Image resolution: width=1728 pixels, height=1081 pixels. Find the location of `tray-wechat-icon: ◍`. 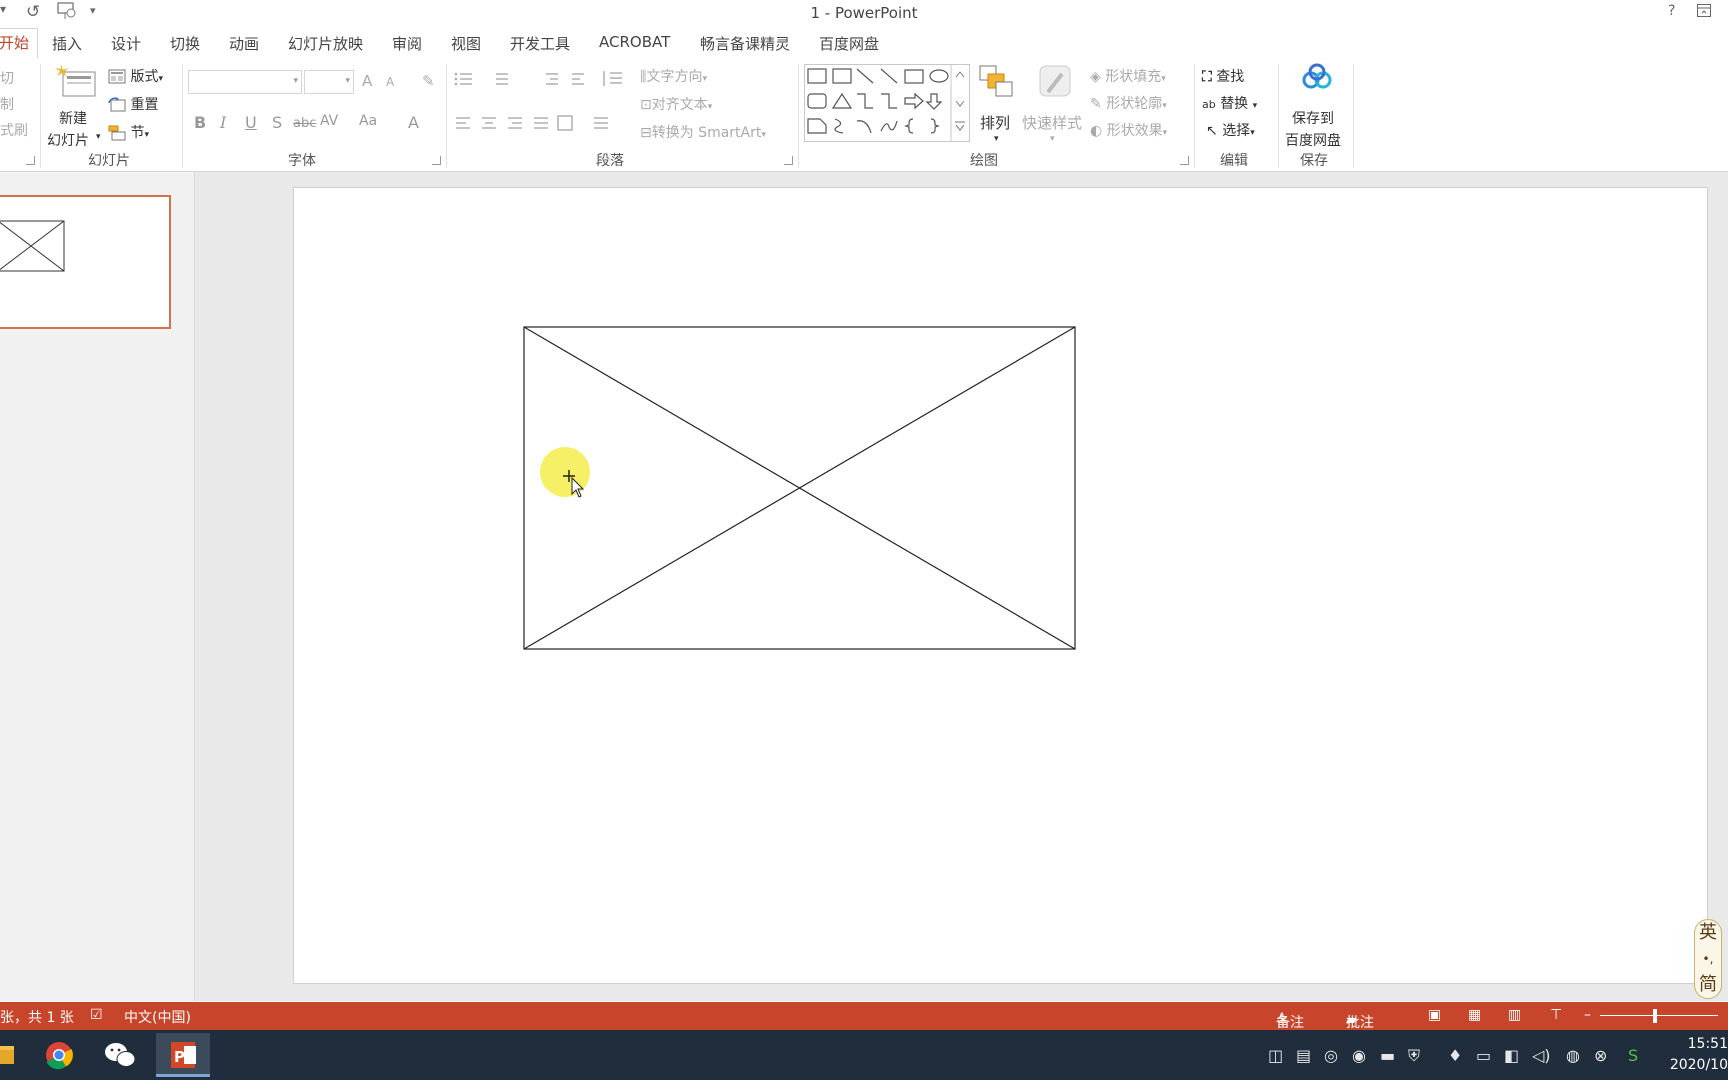

tray-wechat-icon: ◍ is located at coordinates (1573, 1055).